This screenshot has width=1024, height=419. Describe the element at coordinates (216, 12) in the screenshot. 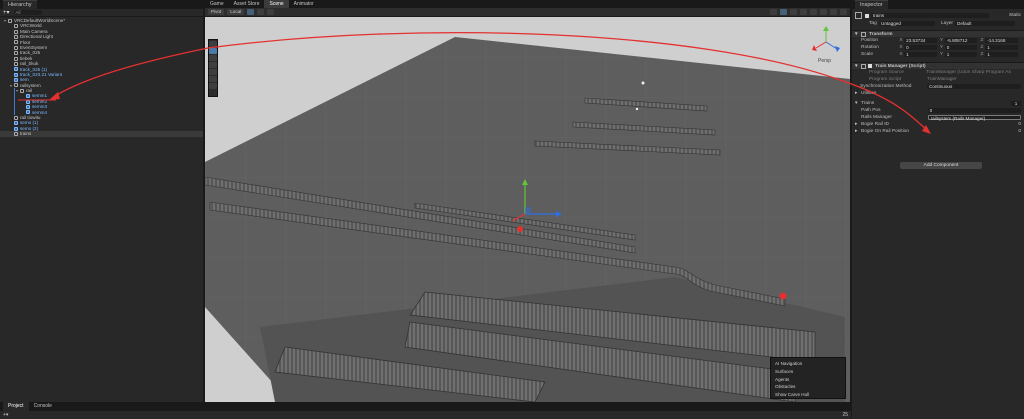

I see `pivot-dropdown: Pivot` at that location.